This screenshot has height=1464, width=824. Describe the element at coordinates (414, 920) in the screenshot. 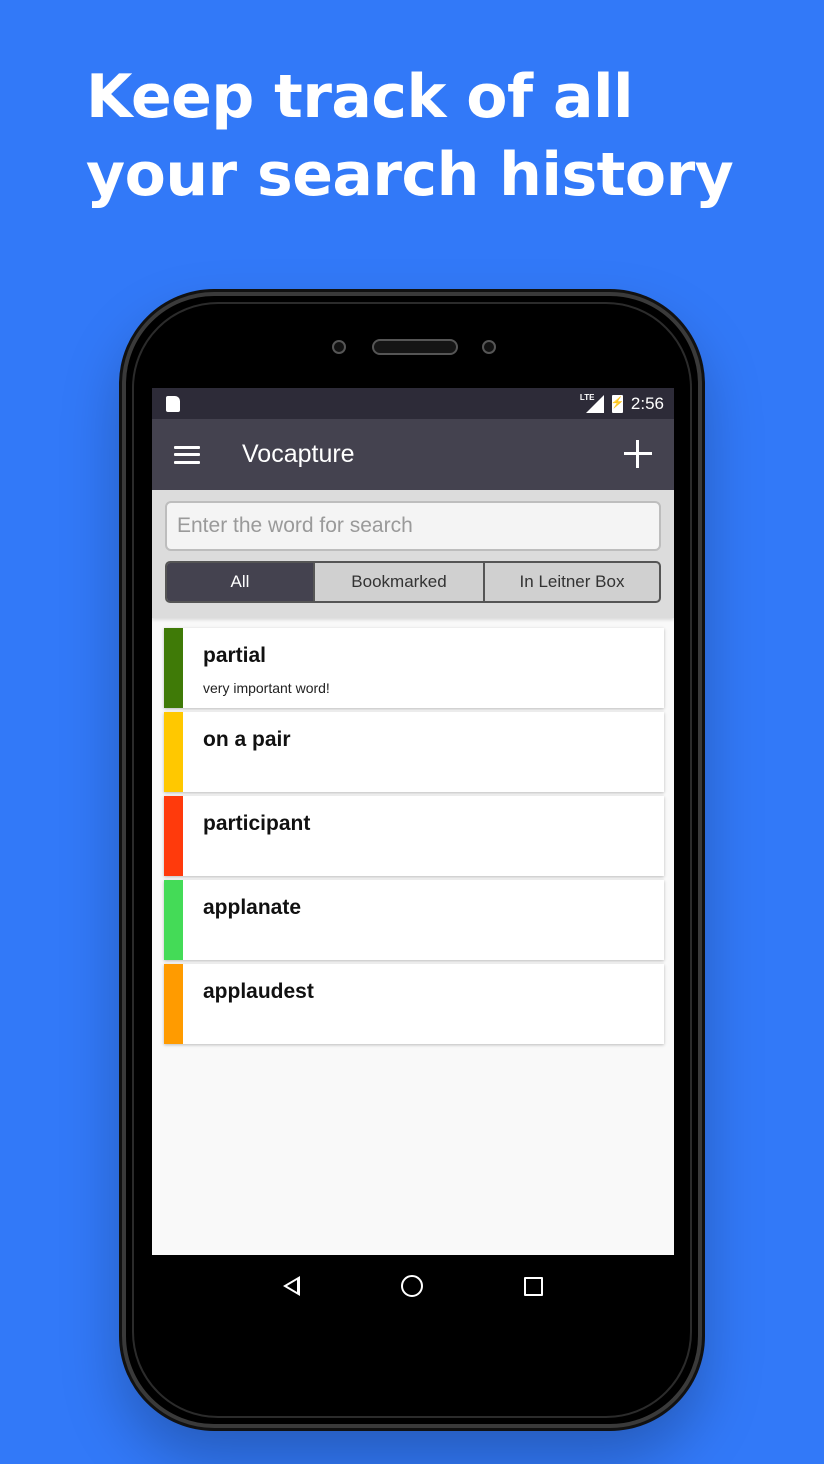

I see `list-item: applanate` at that location.